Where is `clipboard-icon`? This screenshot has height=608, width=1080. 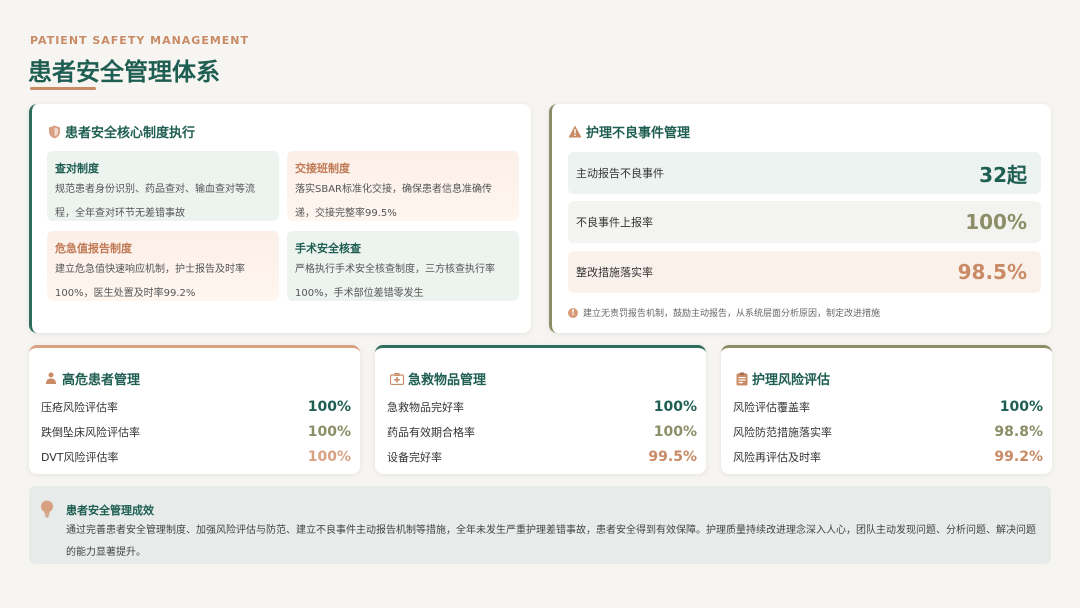
clipboard-icon is located at coordinates (742, 379).